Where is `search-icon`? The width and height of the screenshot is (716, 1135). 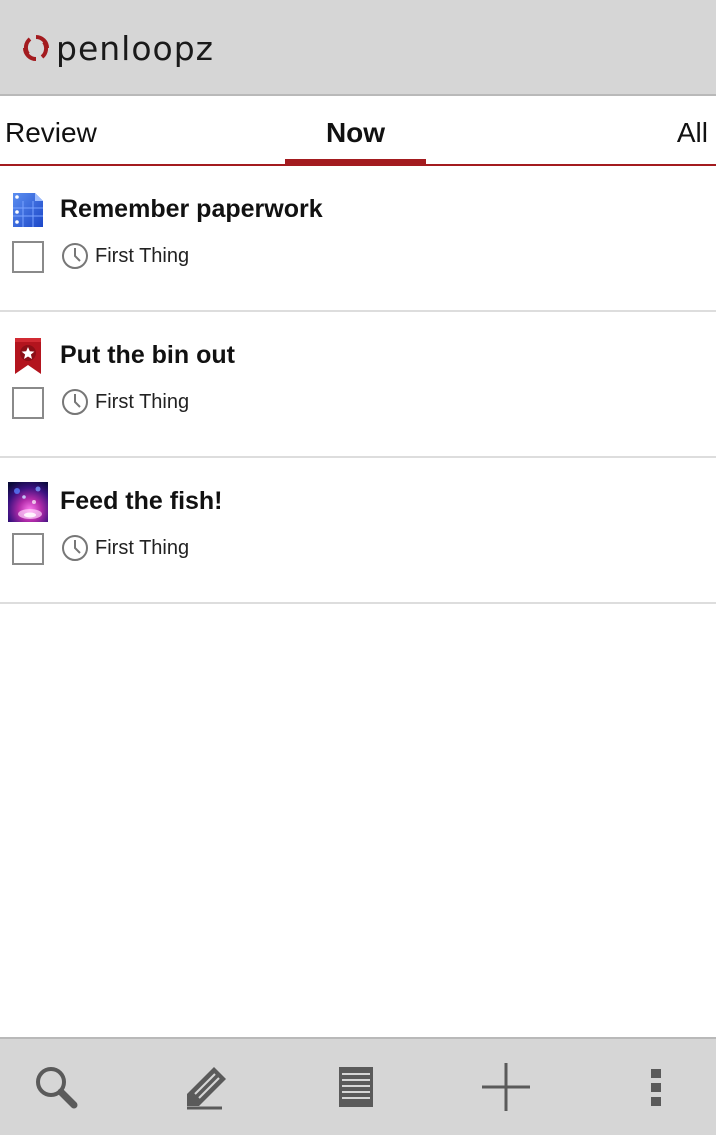
search-icon is located at coordinates (57, 1088).